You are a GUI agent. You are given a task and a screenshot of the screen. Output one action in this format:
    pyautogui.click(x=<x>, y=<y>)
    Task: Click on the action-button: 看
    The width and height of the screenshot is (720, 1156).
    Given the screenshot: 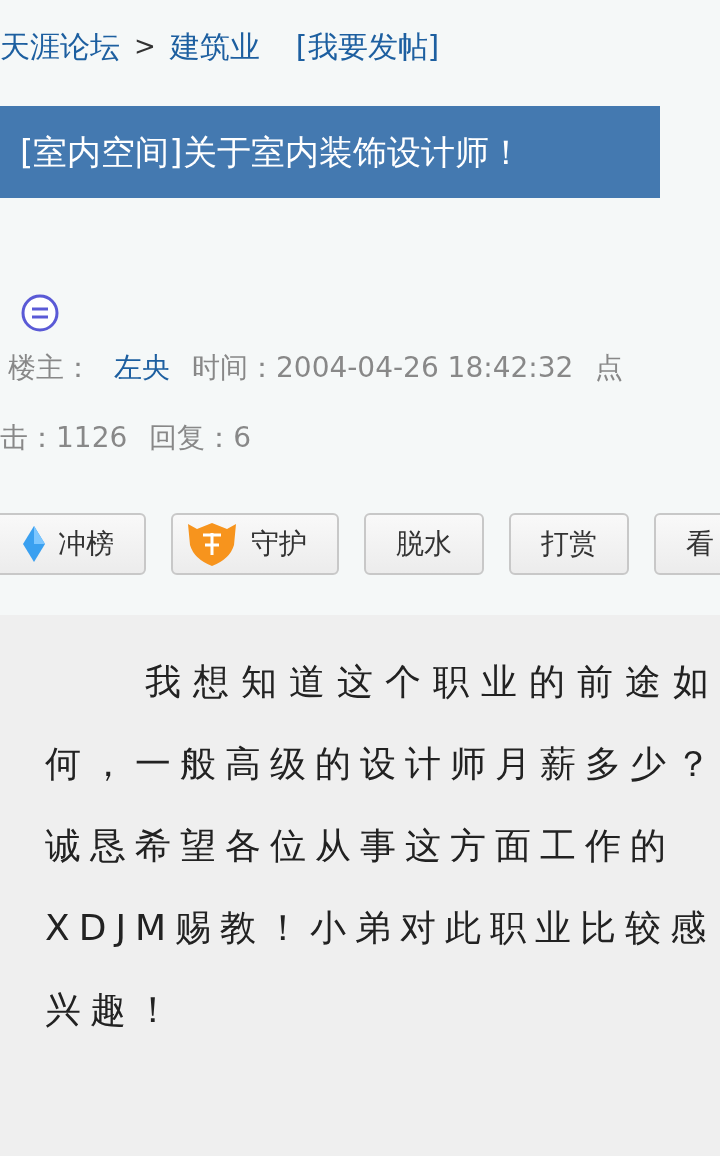 What is the action you would take?
    pyautogui.click(x=687, y=544)
    